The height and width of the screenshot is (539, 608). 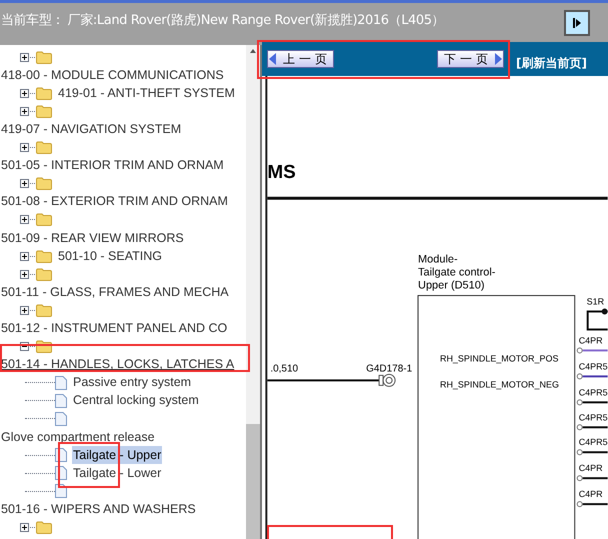 I want to click on panel-toggle-button, so click(x=577, y=23).